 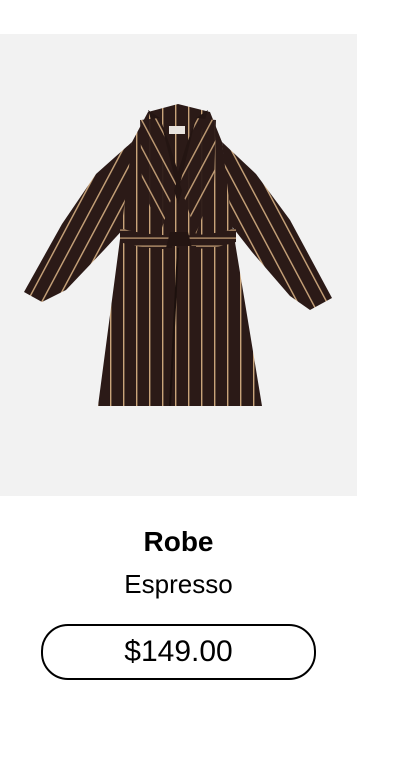 What do you see at coordinates (178, 584) in the screenshot?
I see `product-variant: Espresso` at bounding box center [178, 584].